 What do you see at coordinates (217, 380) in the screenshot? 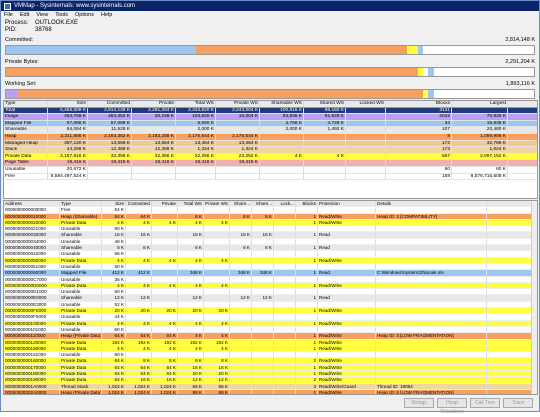
I see `details-cell: 12 K` at bounding box center [217, 380].